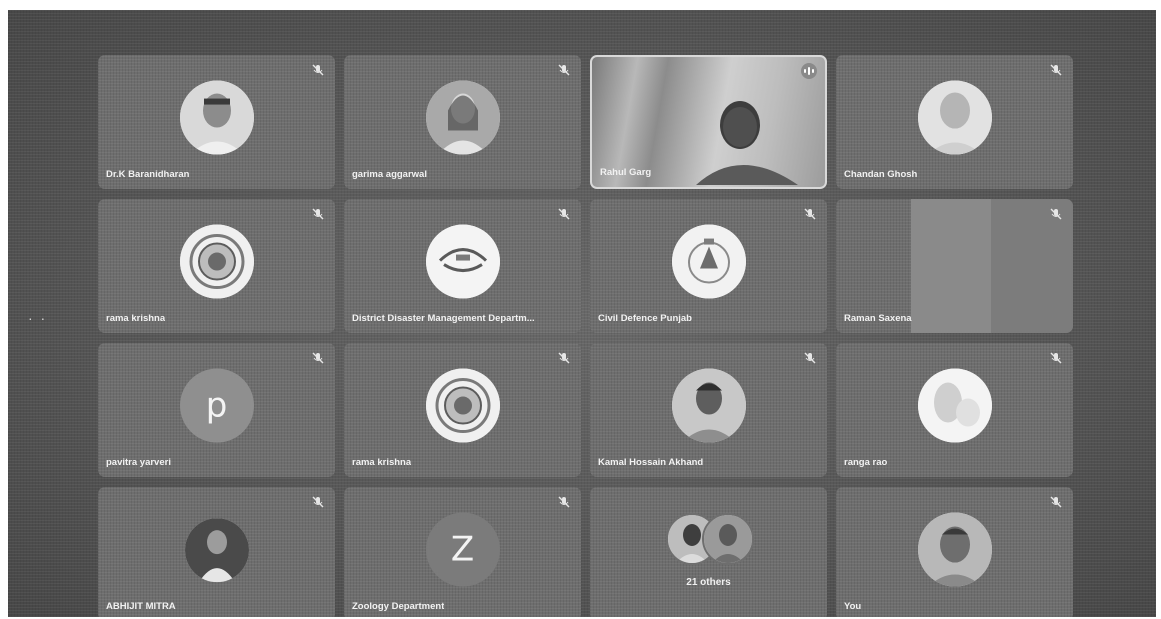  Describe the element at coordinates (881, 174) in the screenshot. I see `participant-name: Chandan Ghosh` at that location.